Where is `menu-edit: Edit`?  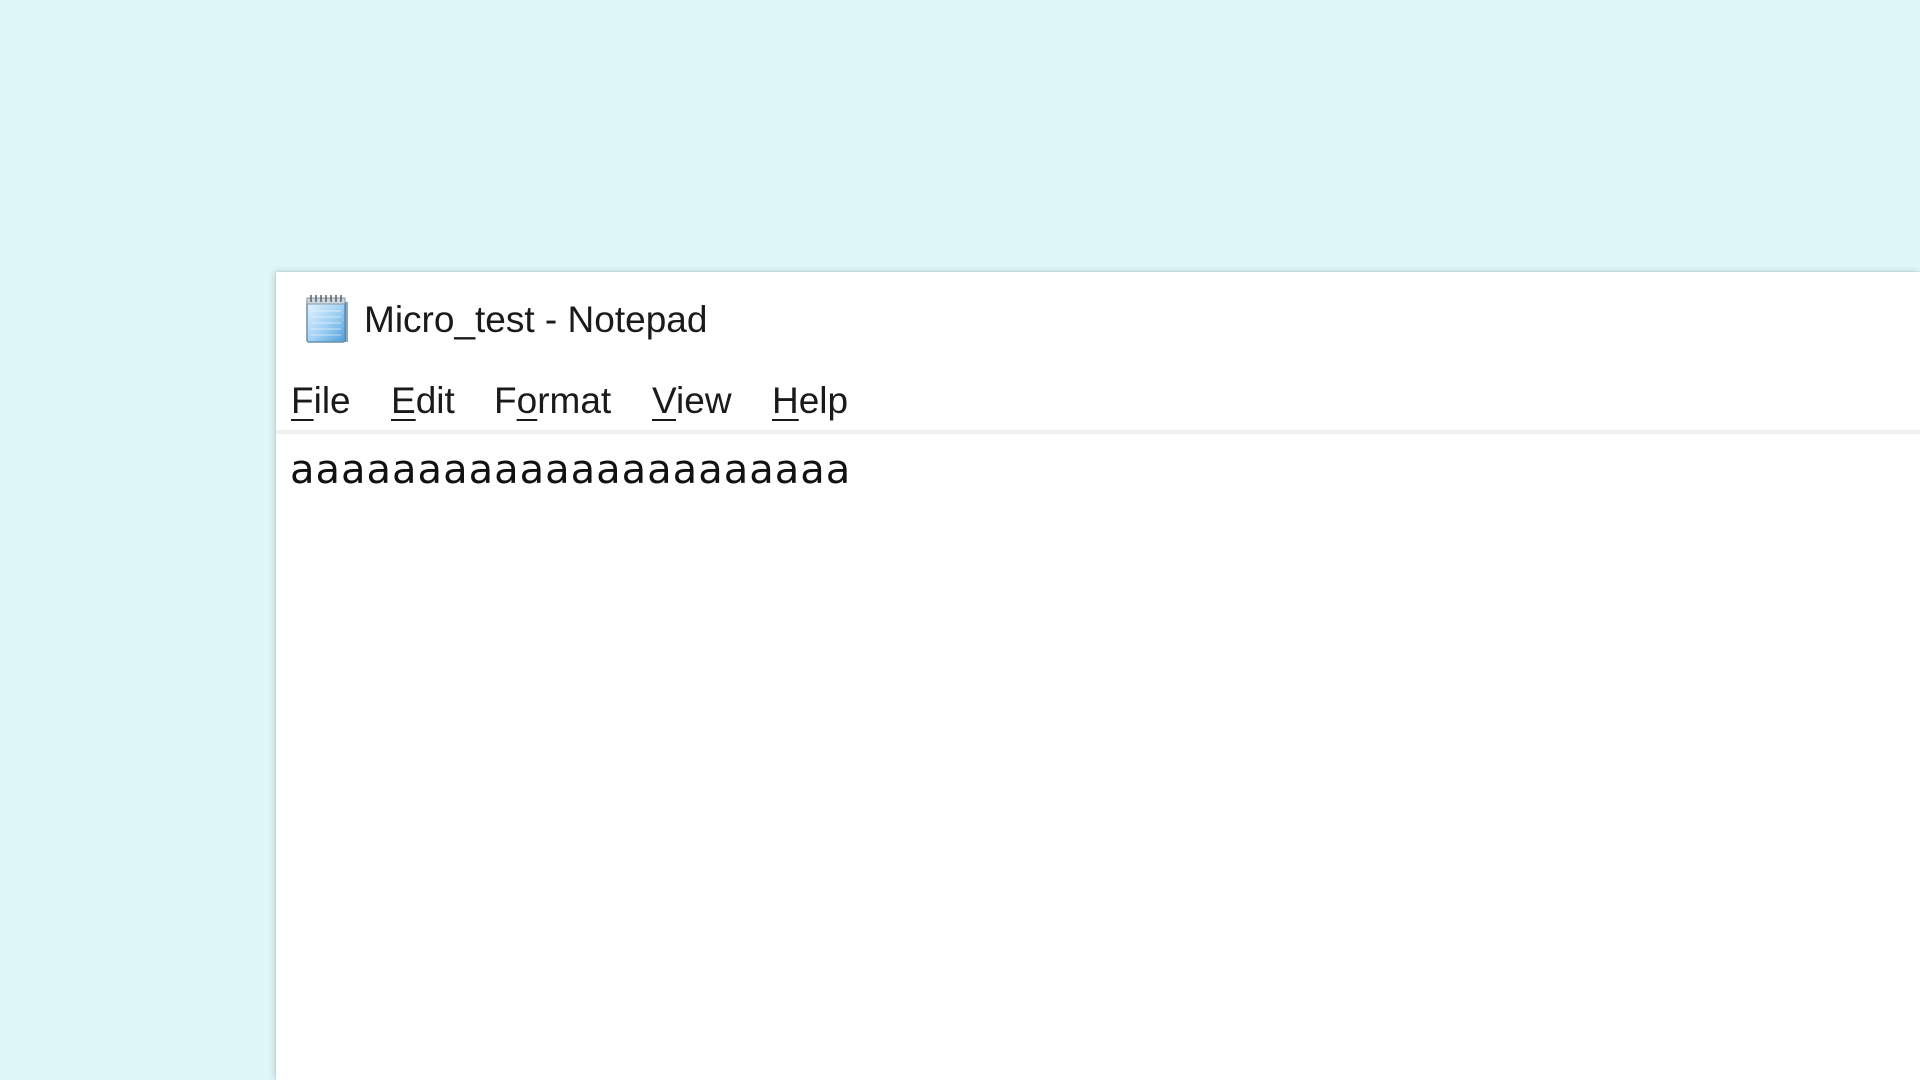
menu-edit: Edit is located at coordinates (423, 401).